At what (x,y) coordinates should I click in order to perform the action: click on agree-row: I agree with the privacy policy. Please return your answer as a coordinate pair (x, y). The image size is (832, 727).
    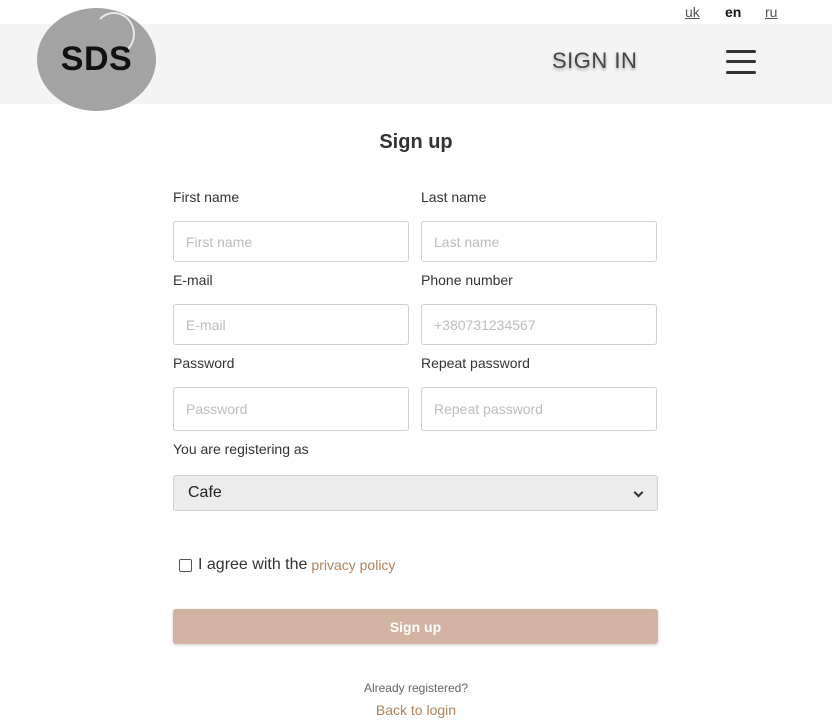
    Looking at the image, I should click on (287, 565).